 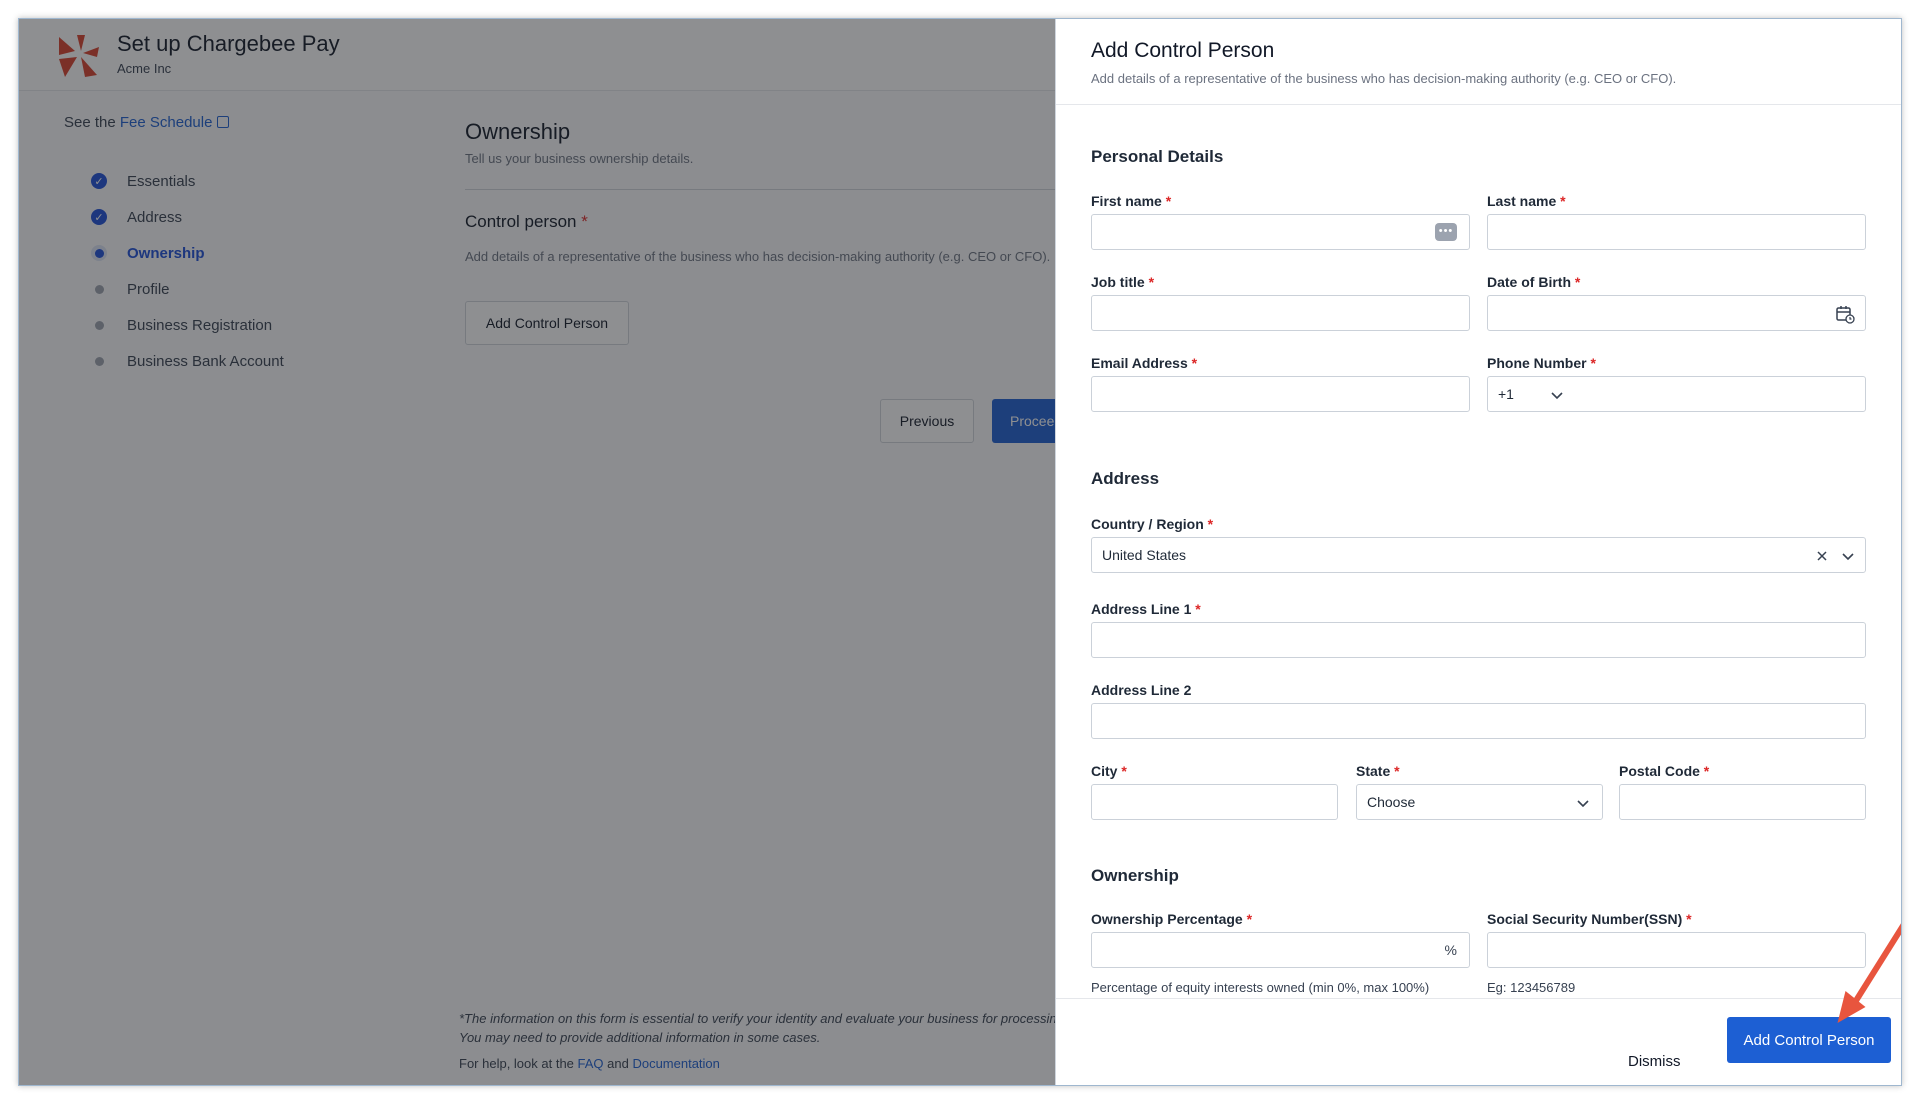 I want to click on job-title-input, so click(x=1280, y=313).